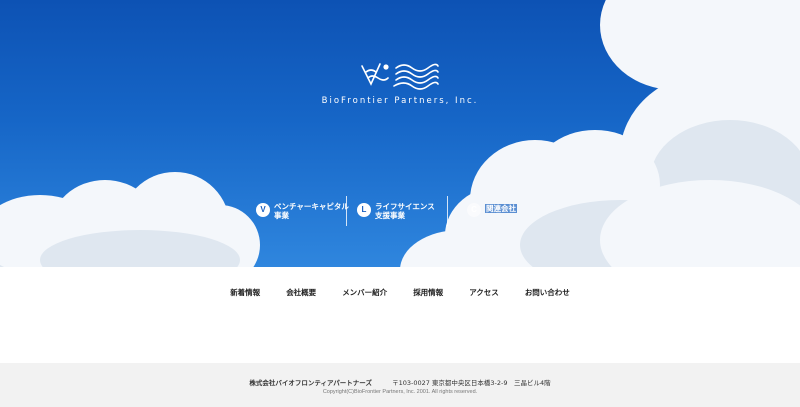 This screenshot has height=407, width=800. Describe the element at coordinates (405, 211) in the screenshot. I see `business-label: ライフサイエンス 支援事業` at that location.